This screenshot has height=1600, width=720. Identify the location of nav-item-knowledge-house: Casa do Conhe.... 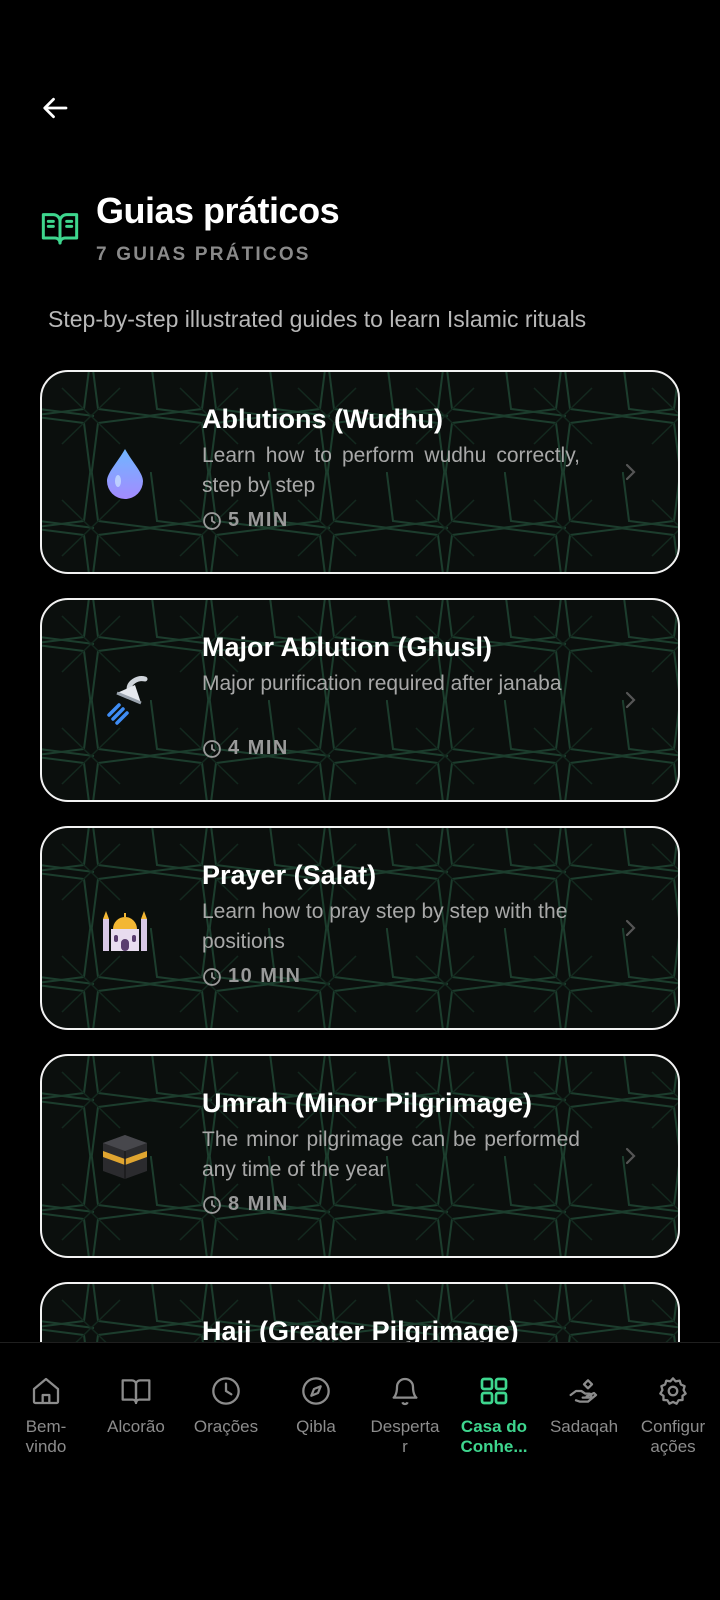
(494, 1416).